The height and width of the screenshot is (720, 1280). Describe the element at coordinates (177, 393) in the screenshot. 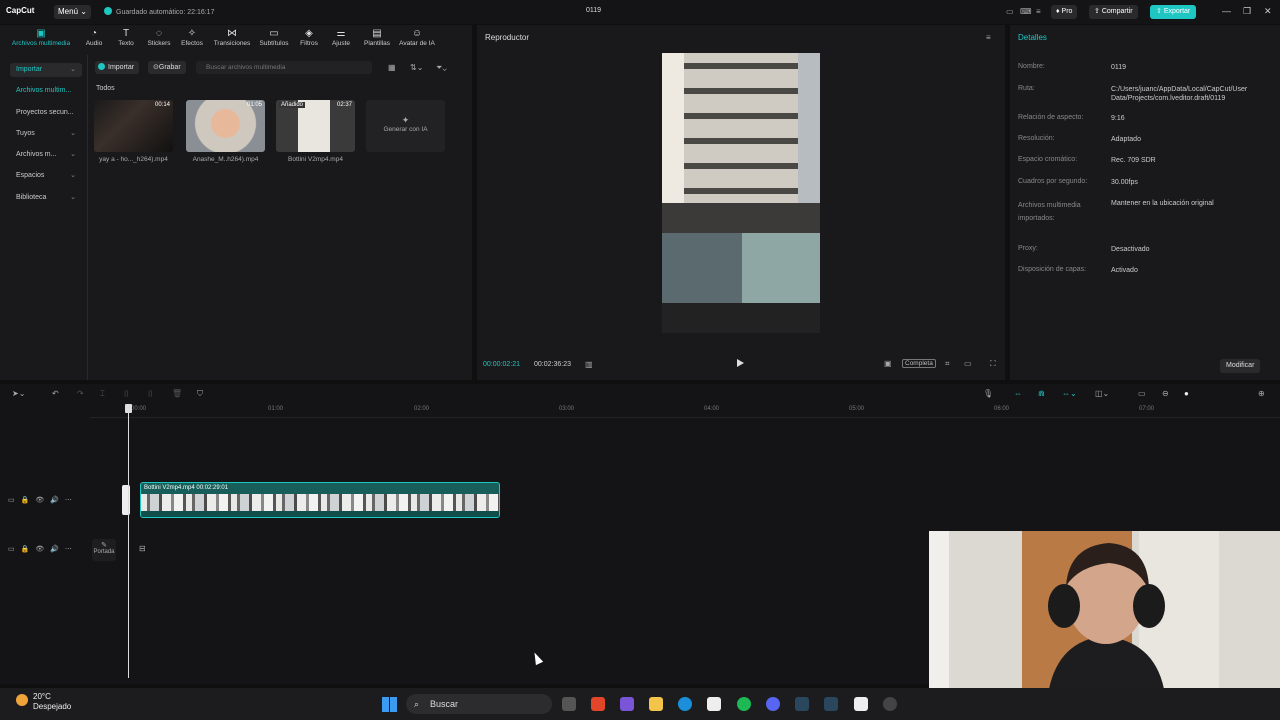

I see `delete-icon: 🗑` at that location.